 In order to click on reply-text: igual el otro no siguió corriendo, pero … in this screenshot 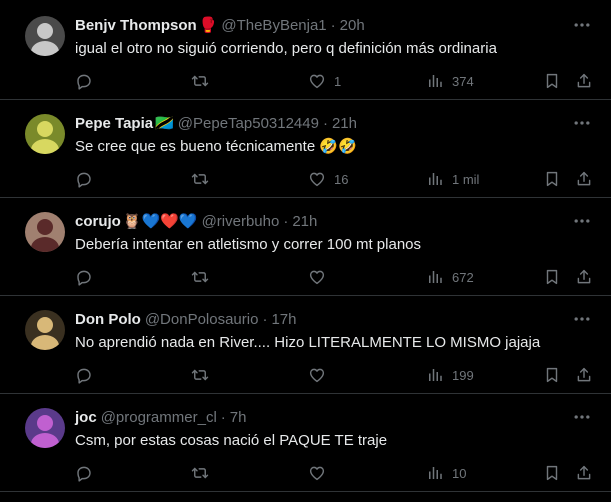, I will do `click(286, 48)`.